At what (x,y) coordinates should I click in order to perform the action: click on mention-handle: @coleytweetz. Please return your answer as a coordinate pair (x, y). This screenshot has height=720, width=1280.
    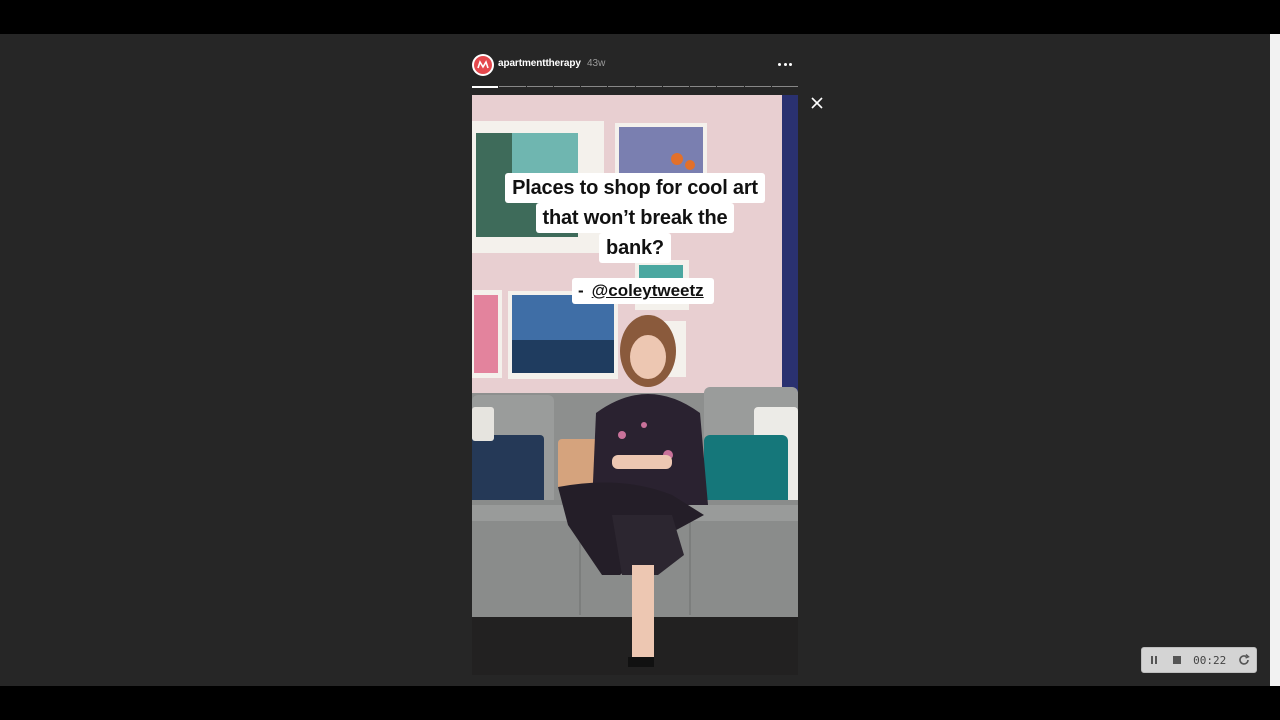
    Looking at the image, I should click on (648, 290).